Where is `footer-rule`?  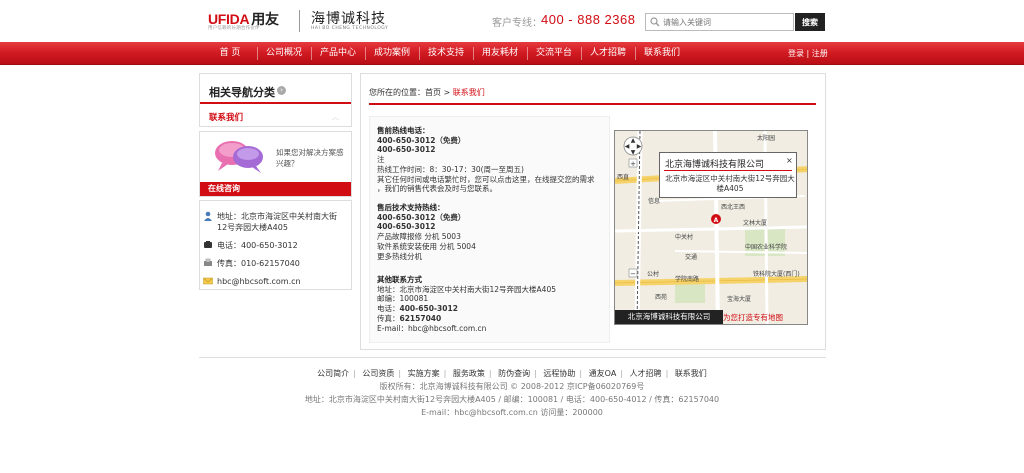 footer-rule is located at coordinates (512, 357).